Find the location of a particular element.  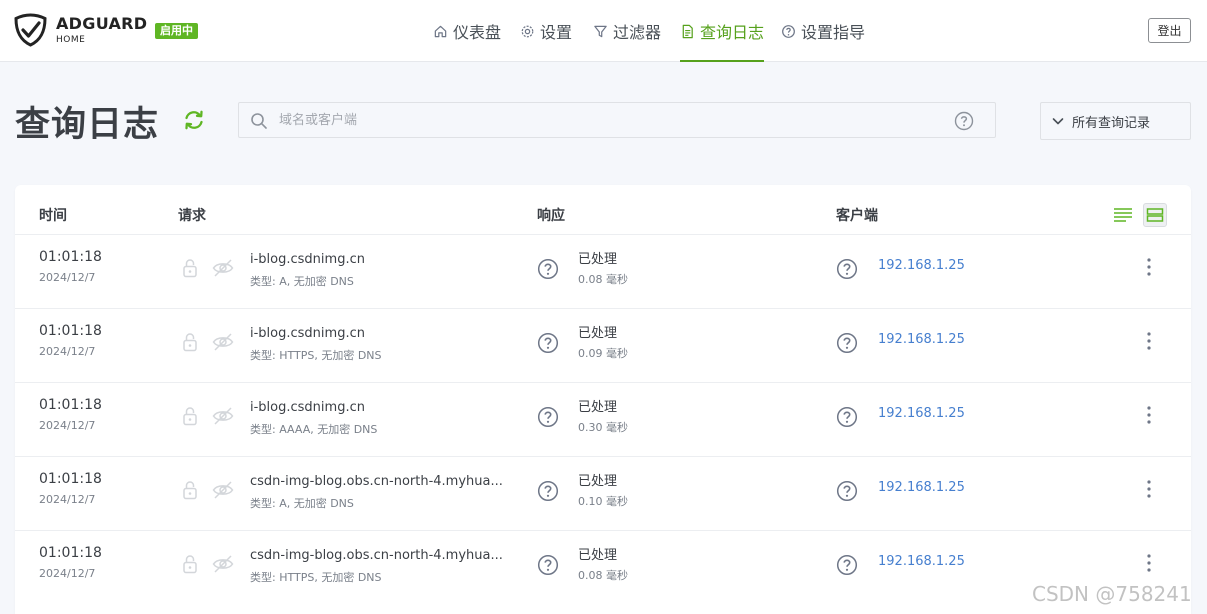

page-title: 查询日志 is located at coordinates (87, 125).